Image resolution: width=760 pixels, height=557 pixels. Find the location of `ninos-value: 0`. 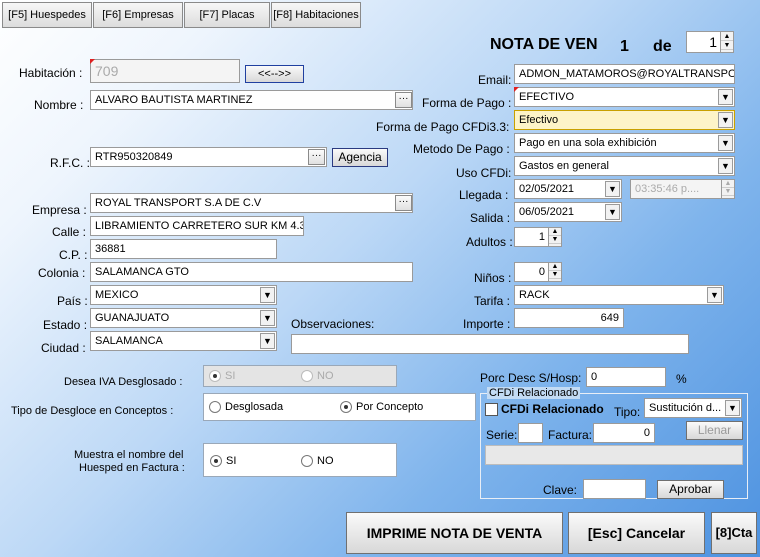

ninos-value: 0 is located at coordinates (541, 272).